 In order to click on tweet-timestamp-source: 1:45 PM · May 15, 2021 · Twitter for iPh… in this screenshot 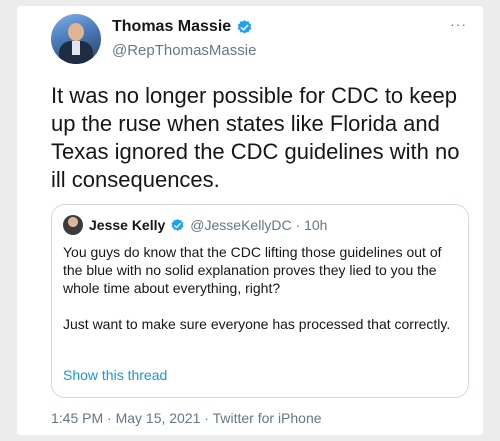, I will do `click(186, 418)`.